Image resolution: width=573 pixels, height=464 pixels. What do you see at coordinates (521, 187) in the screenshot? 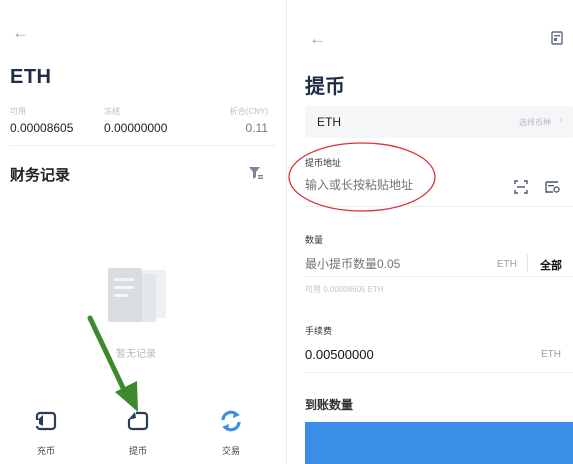
I see `scan-icon` at bounding box center [521, 187].